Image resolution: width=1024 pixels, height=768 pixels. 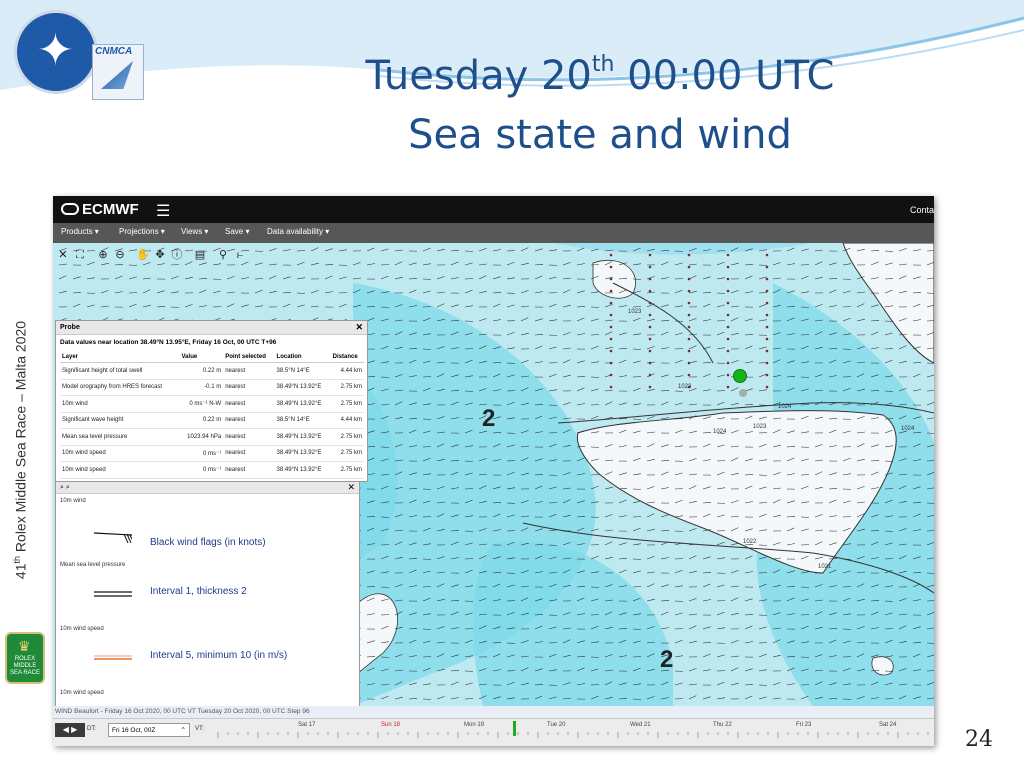 I want to click on probe-point-icon, so click(x=743, y=393).